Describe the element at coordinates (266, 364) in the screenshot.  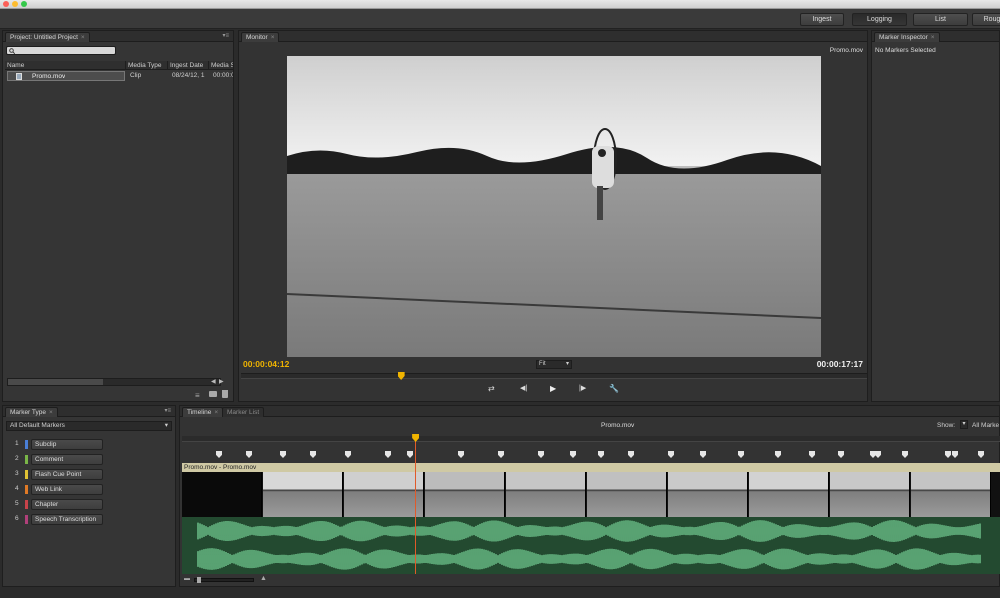
I see `current-timecode: 00:00:04:12` at that location.